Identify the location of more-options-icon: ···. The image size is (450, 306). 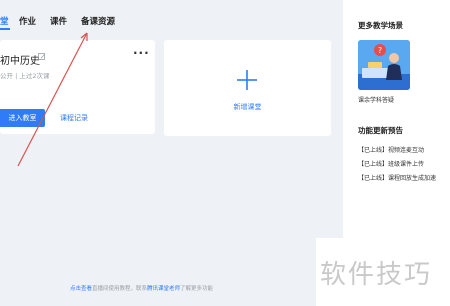
(141, 53).